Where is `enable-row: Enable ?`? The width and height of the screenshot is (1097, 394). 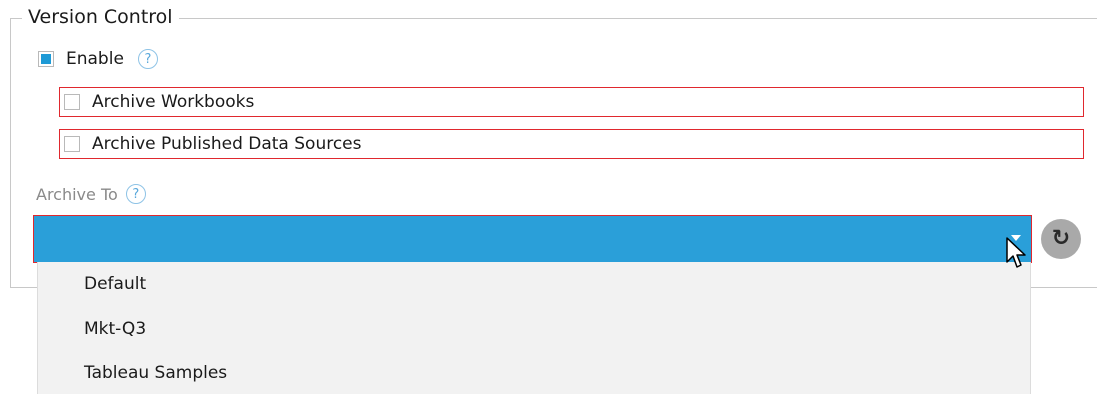 enable-row: Enable ? is located at coordinates (98, 59).